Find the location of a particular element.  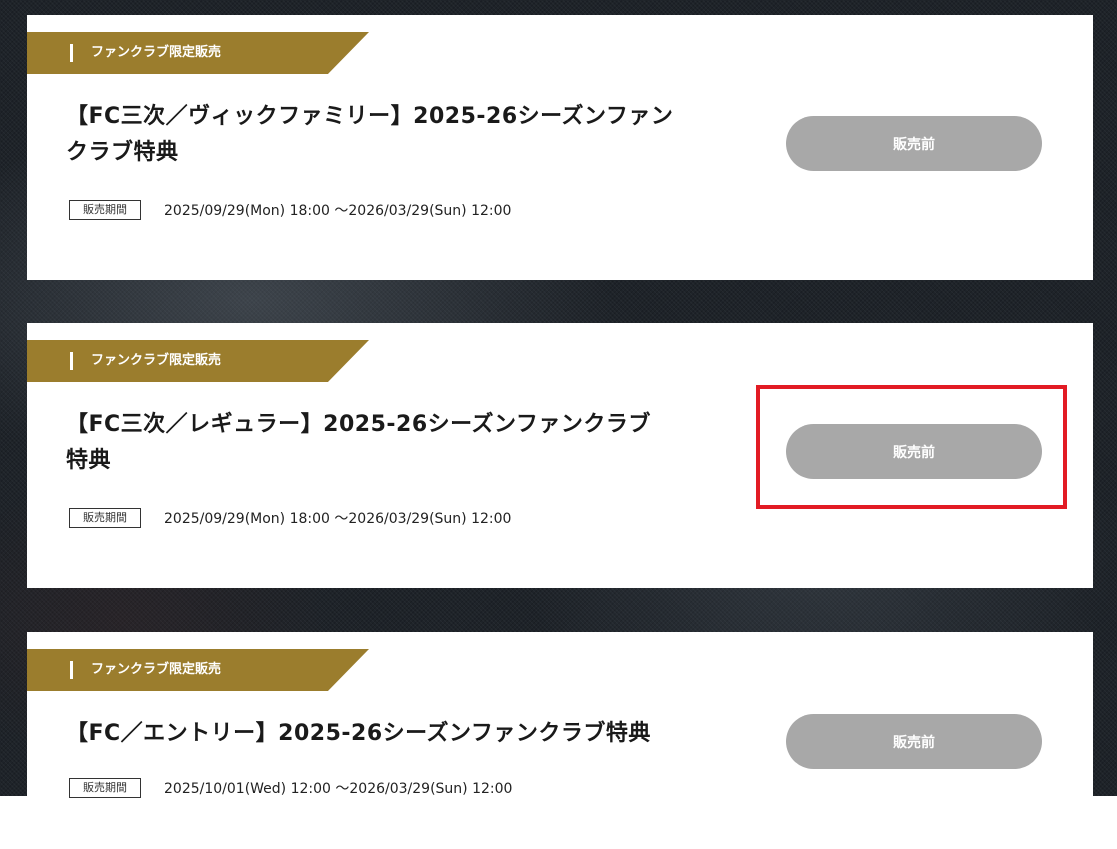

product-title: 【FC三次／ヴィックファミリー】2025-26シーズンファン クラブ特典 is located at coordinates (391, 135).